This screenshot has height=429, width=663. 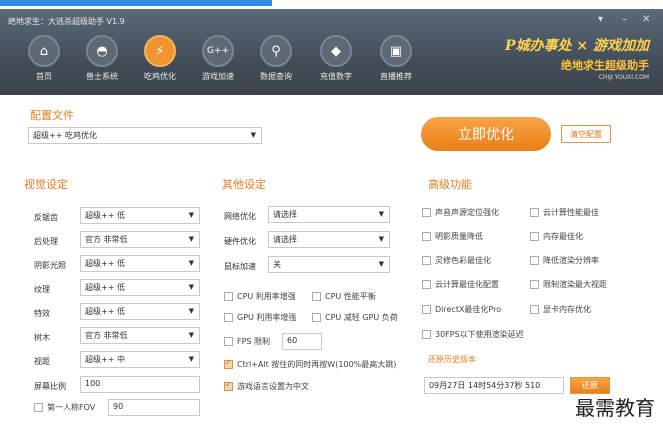 What do you see at coordinates (44, 51) in the screenshot?
I see `home-icon: ⌂` at bounding box center [44, 51].